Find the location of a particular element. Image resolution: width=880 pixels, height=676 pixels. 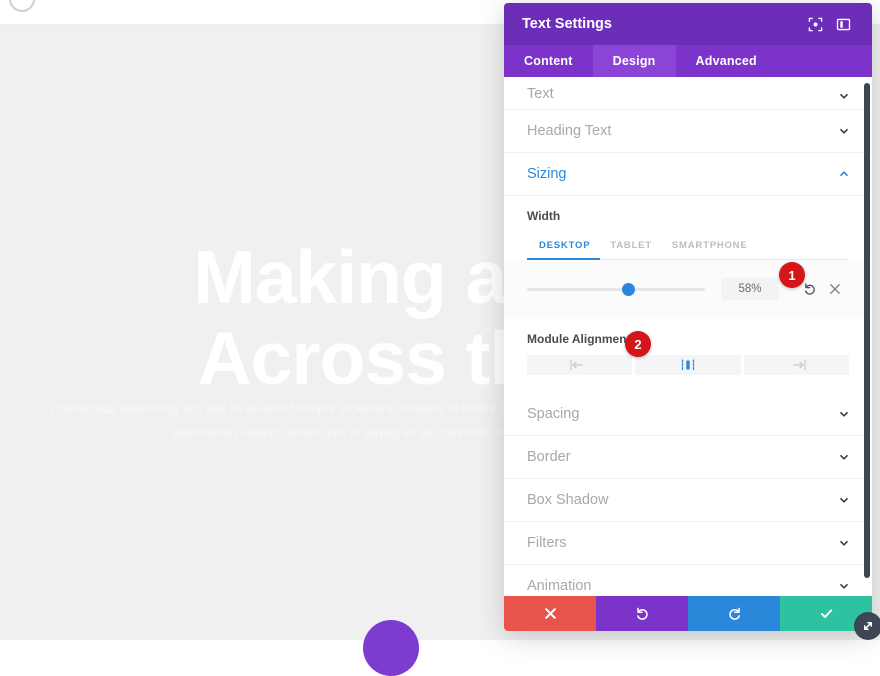

device-tab-smartphone: SMARTPHONE is located at coordinates (710, 246).